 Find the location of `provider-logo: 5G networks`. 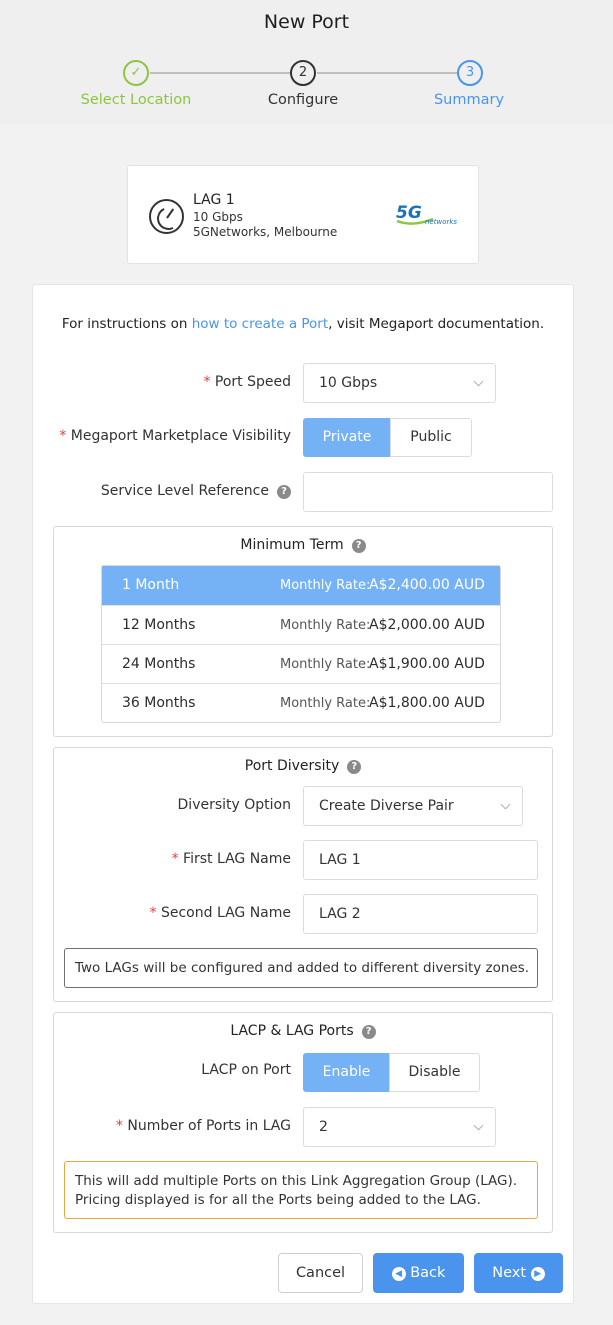

provider-logo: 5G networks is located at coordinates (428, 214).